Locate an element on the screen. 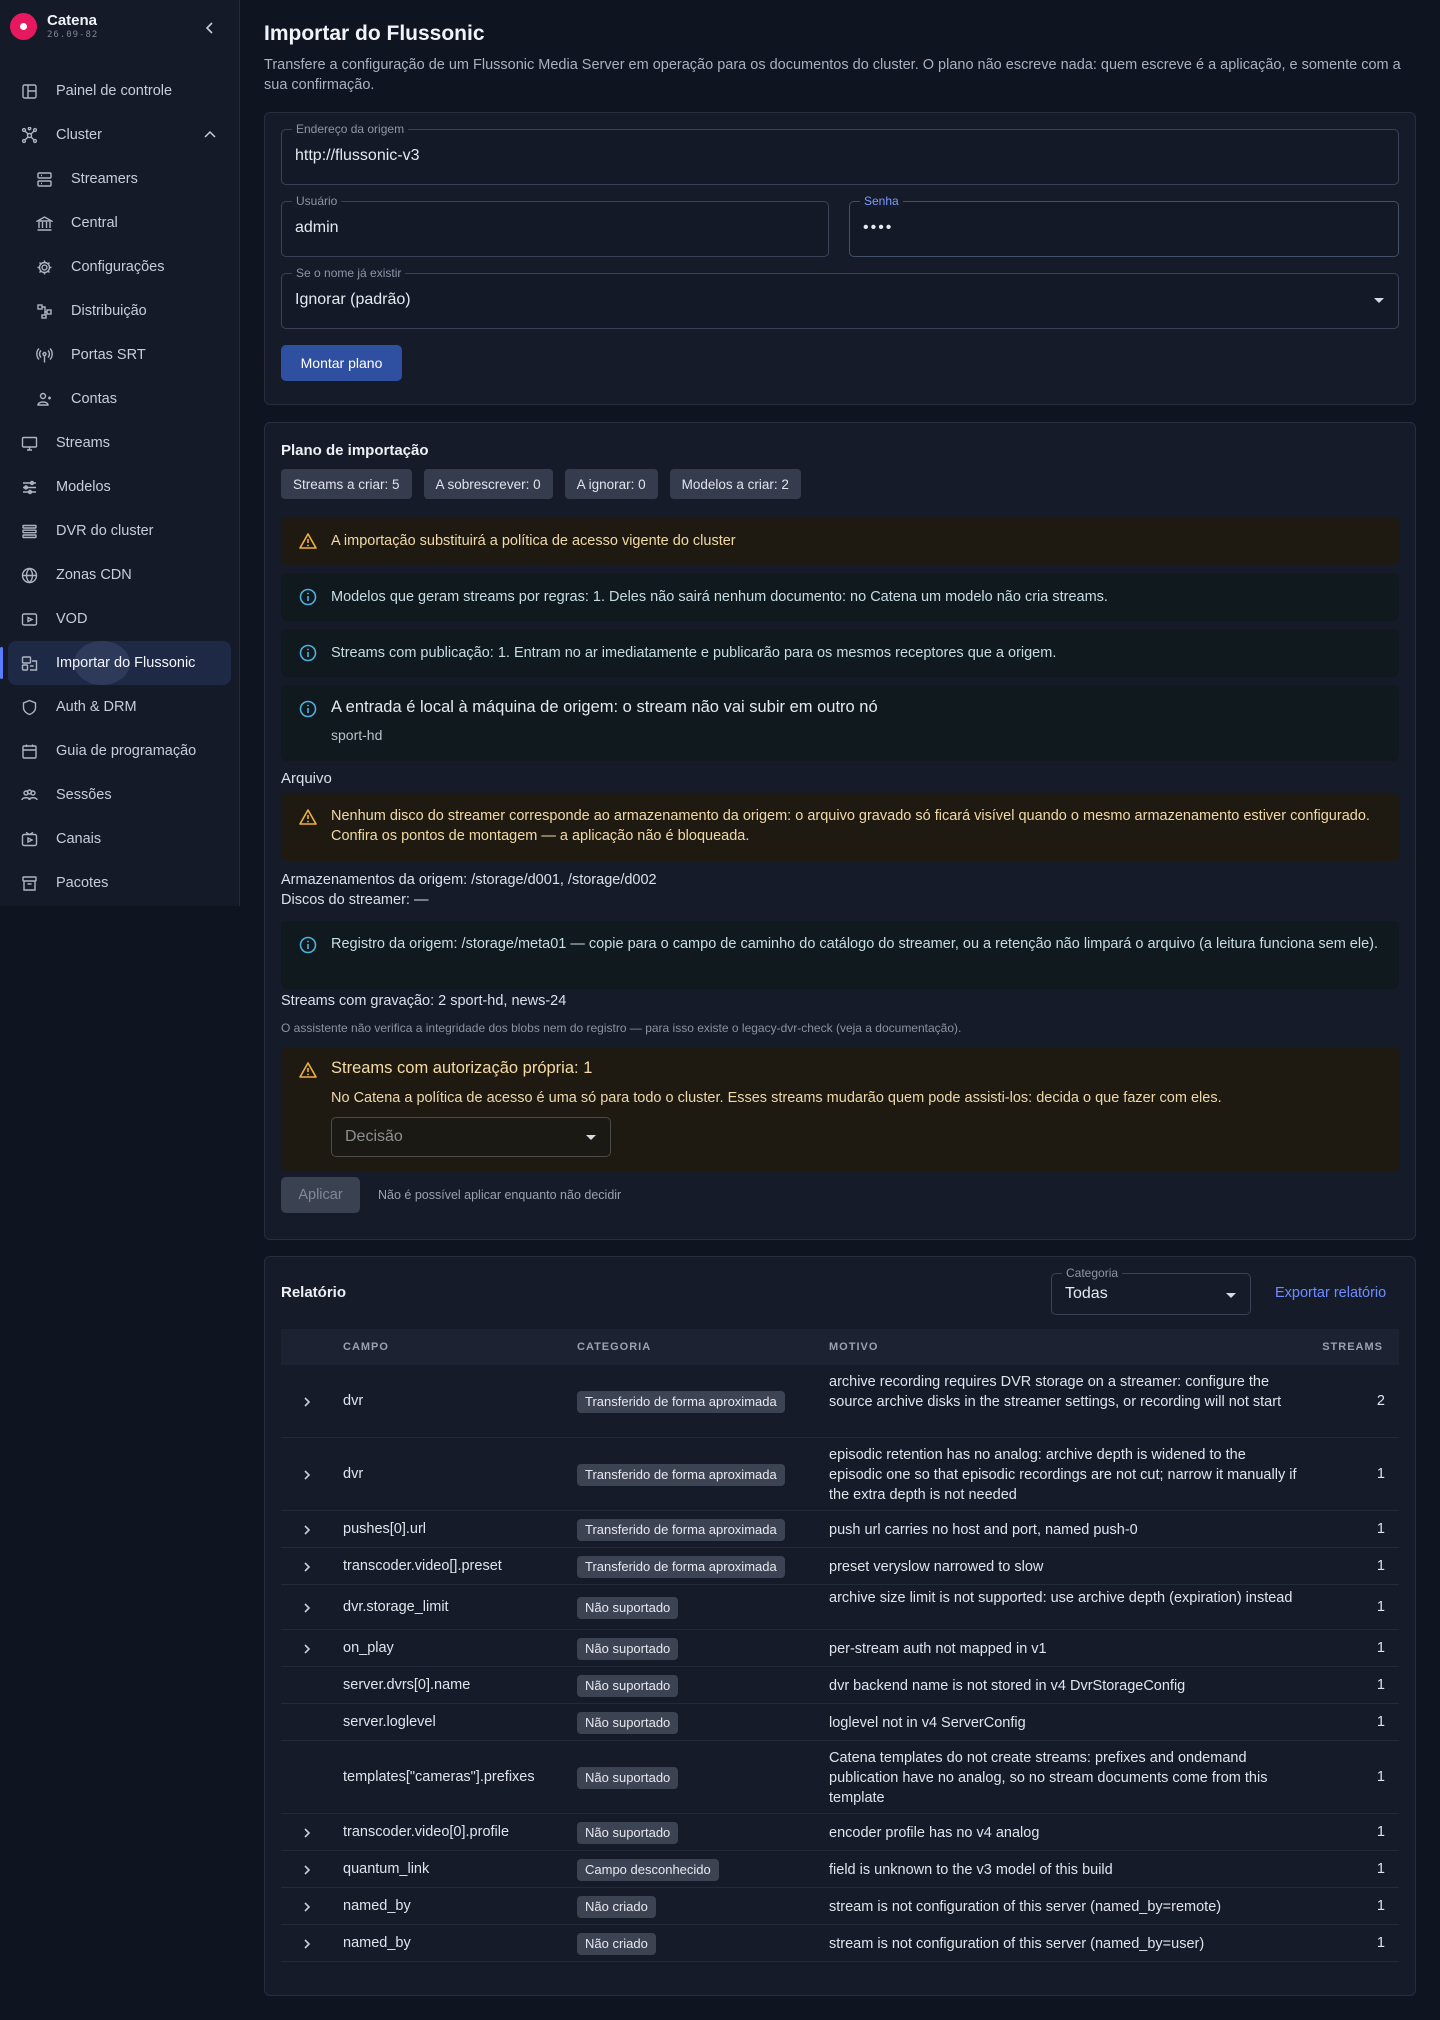  build-plan-button: Montar plano is located at coordinates (341, 363).